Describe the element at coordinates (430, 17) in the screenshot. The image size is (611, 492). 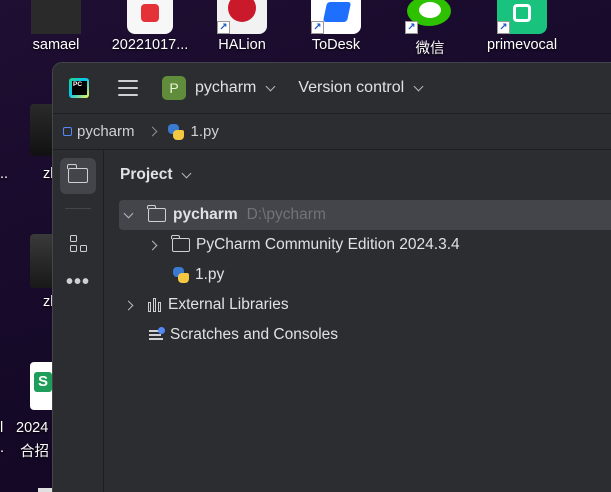
I see `wechat-icon: ↗` at that location.